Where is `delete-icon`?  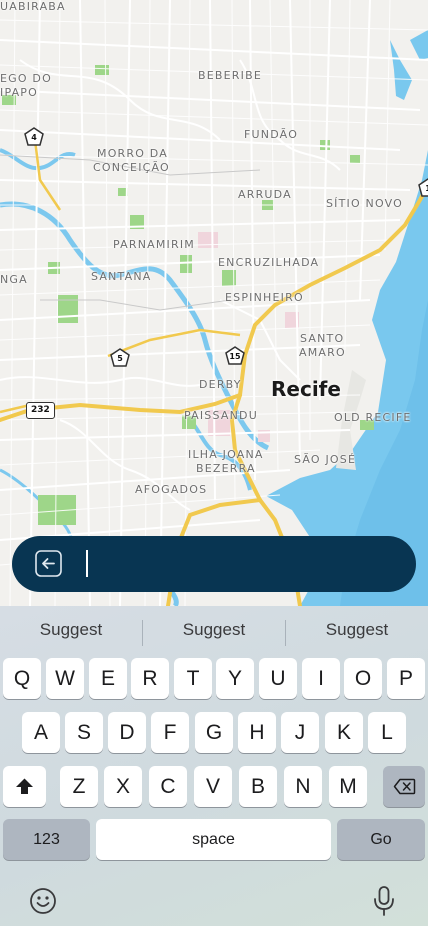 delete-icon is located at coordinates (404, 786).